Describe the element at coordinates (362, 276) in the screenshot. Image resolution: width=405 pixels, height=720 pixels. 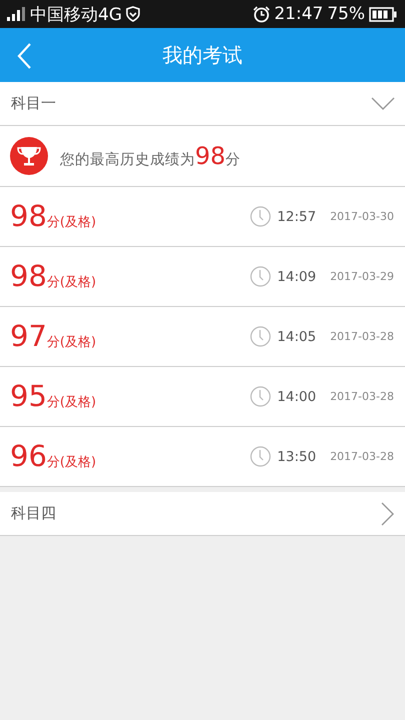
I see `exam-date: 2017-03-29` at that location.